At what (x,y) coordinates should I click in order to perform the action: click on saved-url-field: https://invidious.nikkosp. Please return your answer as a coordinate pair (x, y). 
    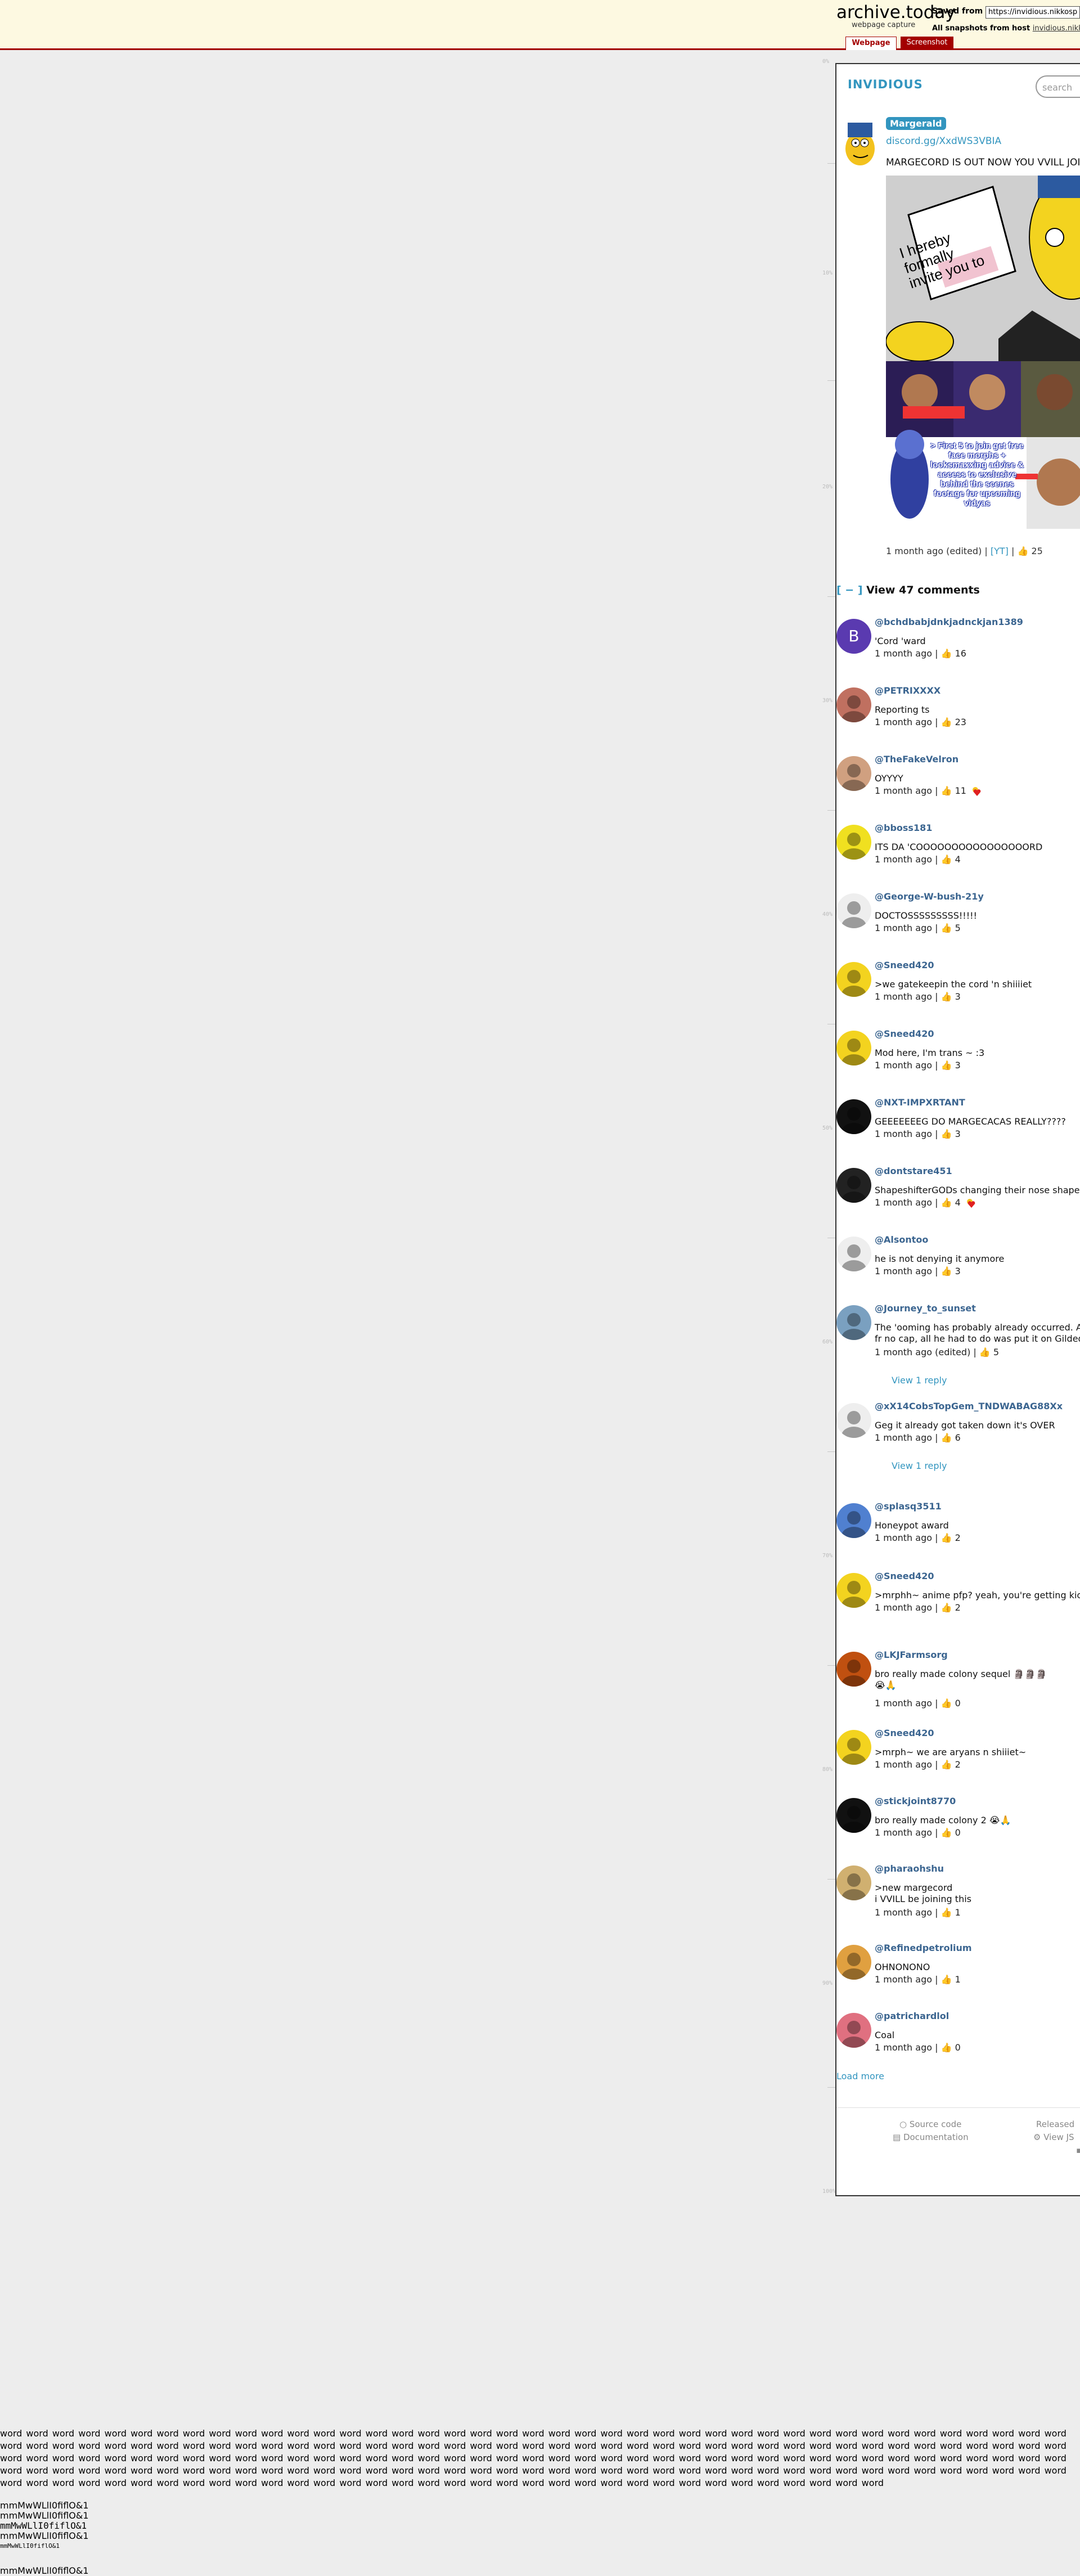
    Looking at the image, I should click on (1033, 12).